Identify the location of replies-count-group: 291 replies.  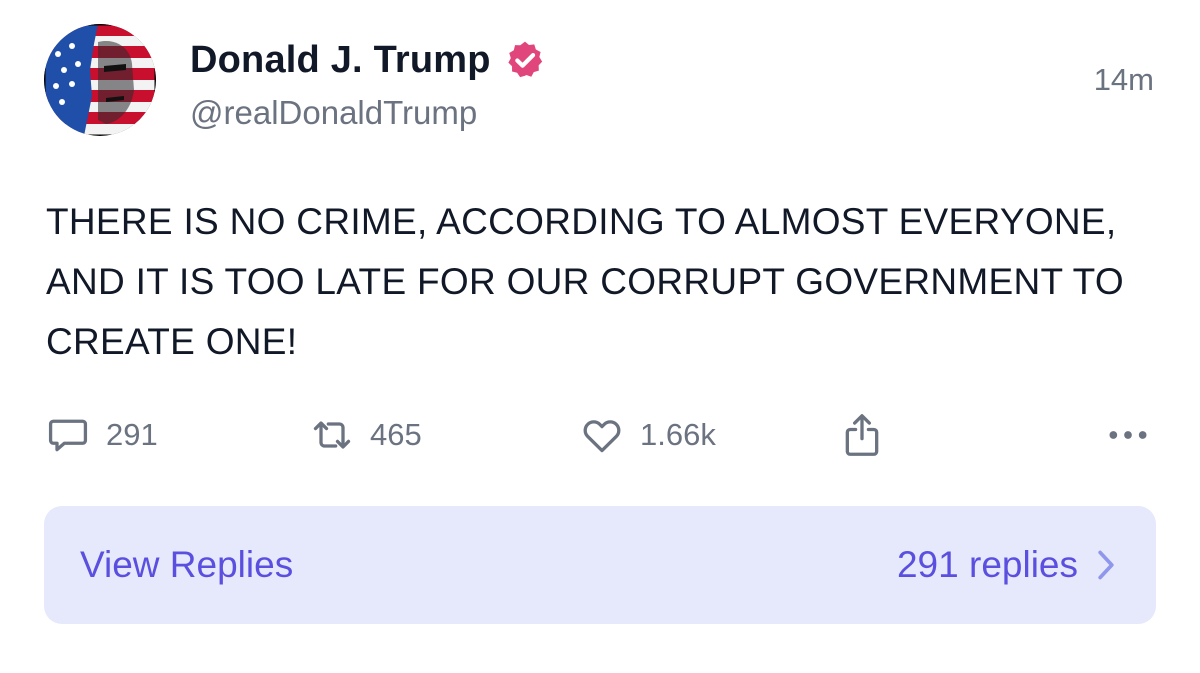
(1006, 565).